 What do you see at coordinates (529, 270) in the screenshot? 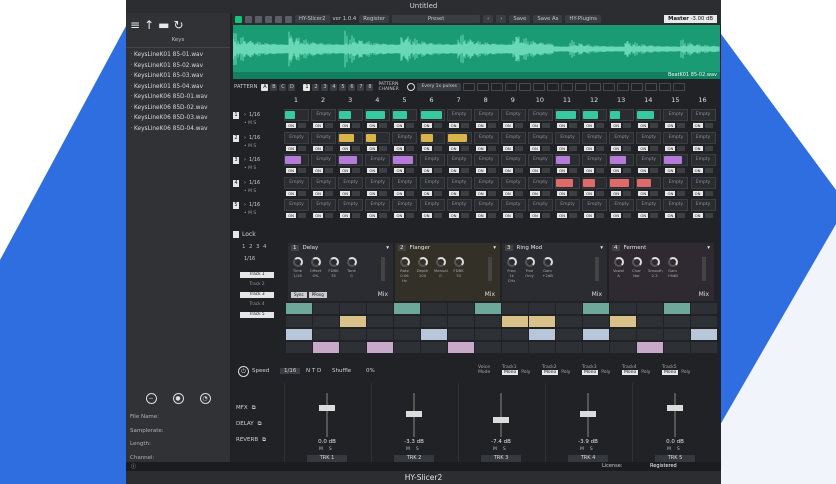
I see `fx-knob: Fine Only` at bounding box center [529, 270].